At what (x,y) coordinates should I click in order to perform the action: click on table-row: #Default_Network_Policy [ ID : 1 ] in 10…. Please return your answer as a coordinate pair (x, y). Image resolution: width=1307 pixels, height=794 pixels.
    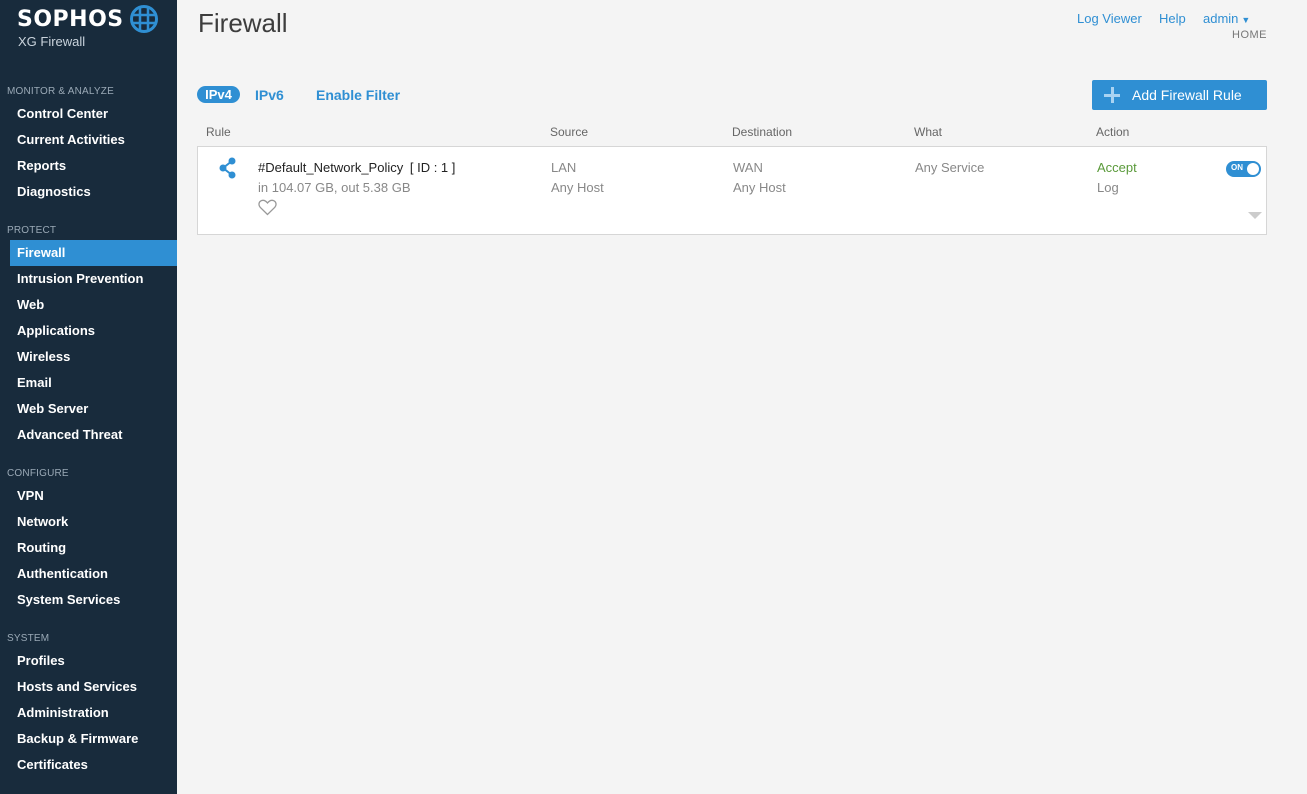
    Looking at the image, I should click on (732, 190).